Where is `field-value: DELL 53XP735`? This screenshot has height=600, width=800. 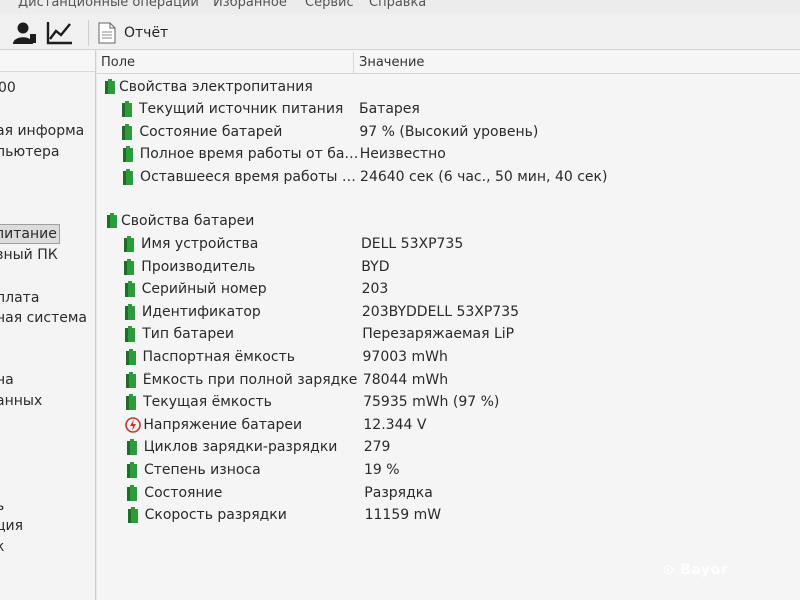 field-value: DELL 53XP735 is located at coordinates (412, 244).